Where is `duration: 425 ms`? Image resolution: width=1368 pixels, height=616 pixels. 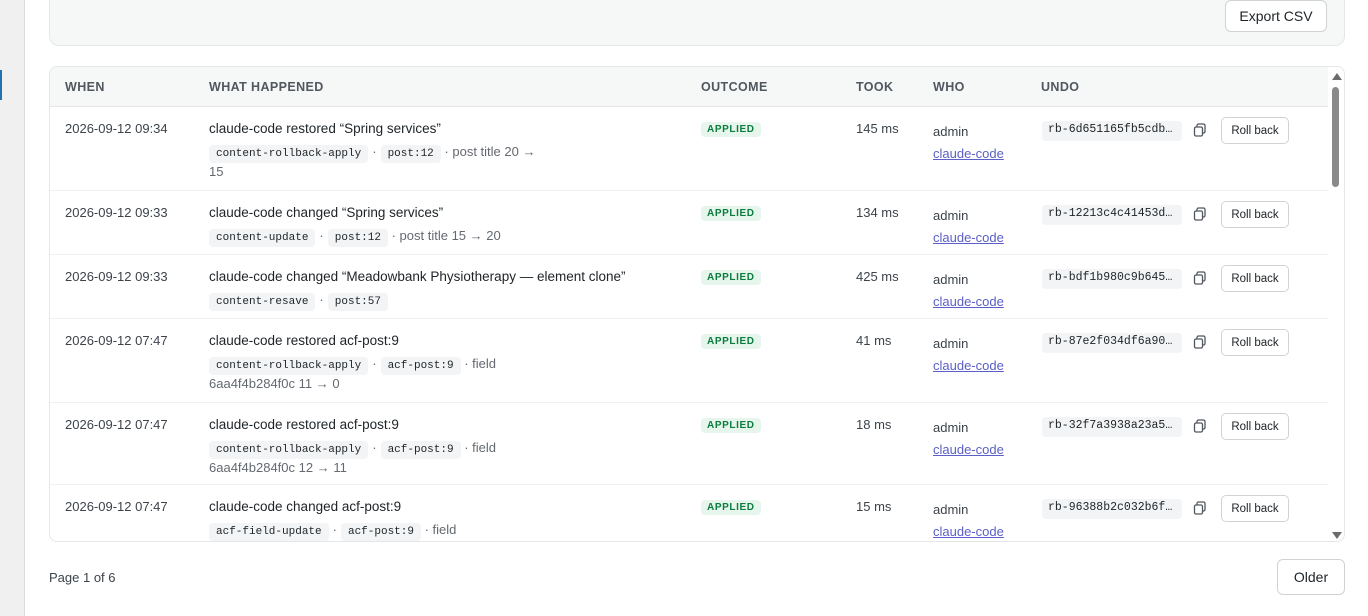
duration: 425 ms is located at coordinates (877, 276).